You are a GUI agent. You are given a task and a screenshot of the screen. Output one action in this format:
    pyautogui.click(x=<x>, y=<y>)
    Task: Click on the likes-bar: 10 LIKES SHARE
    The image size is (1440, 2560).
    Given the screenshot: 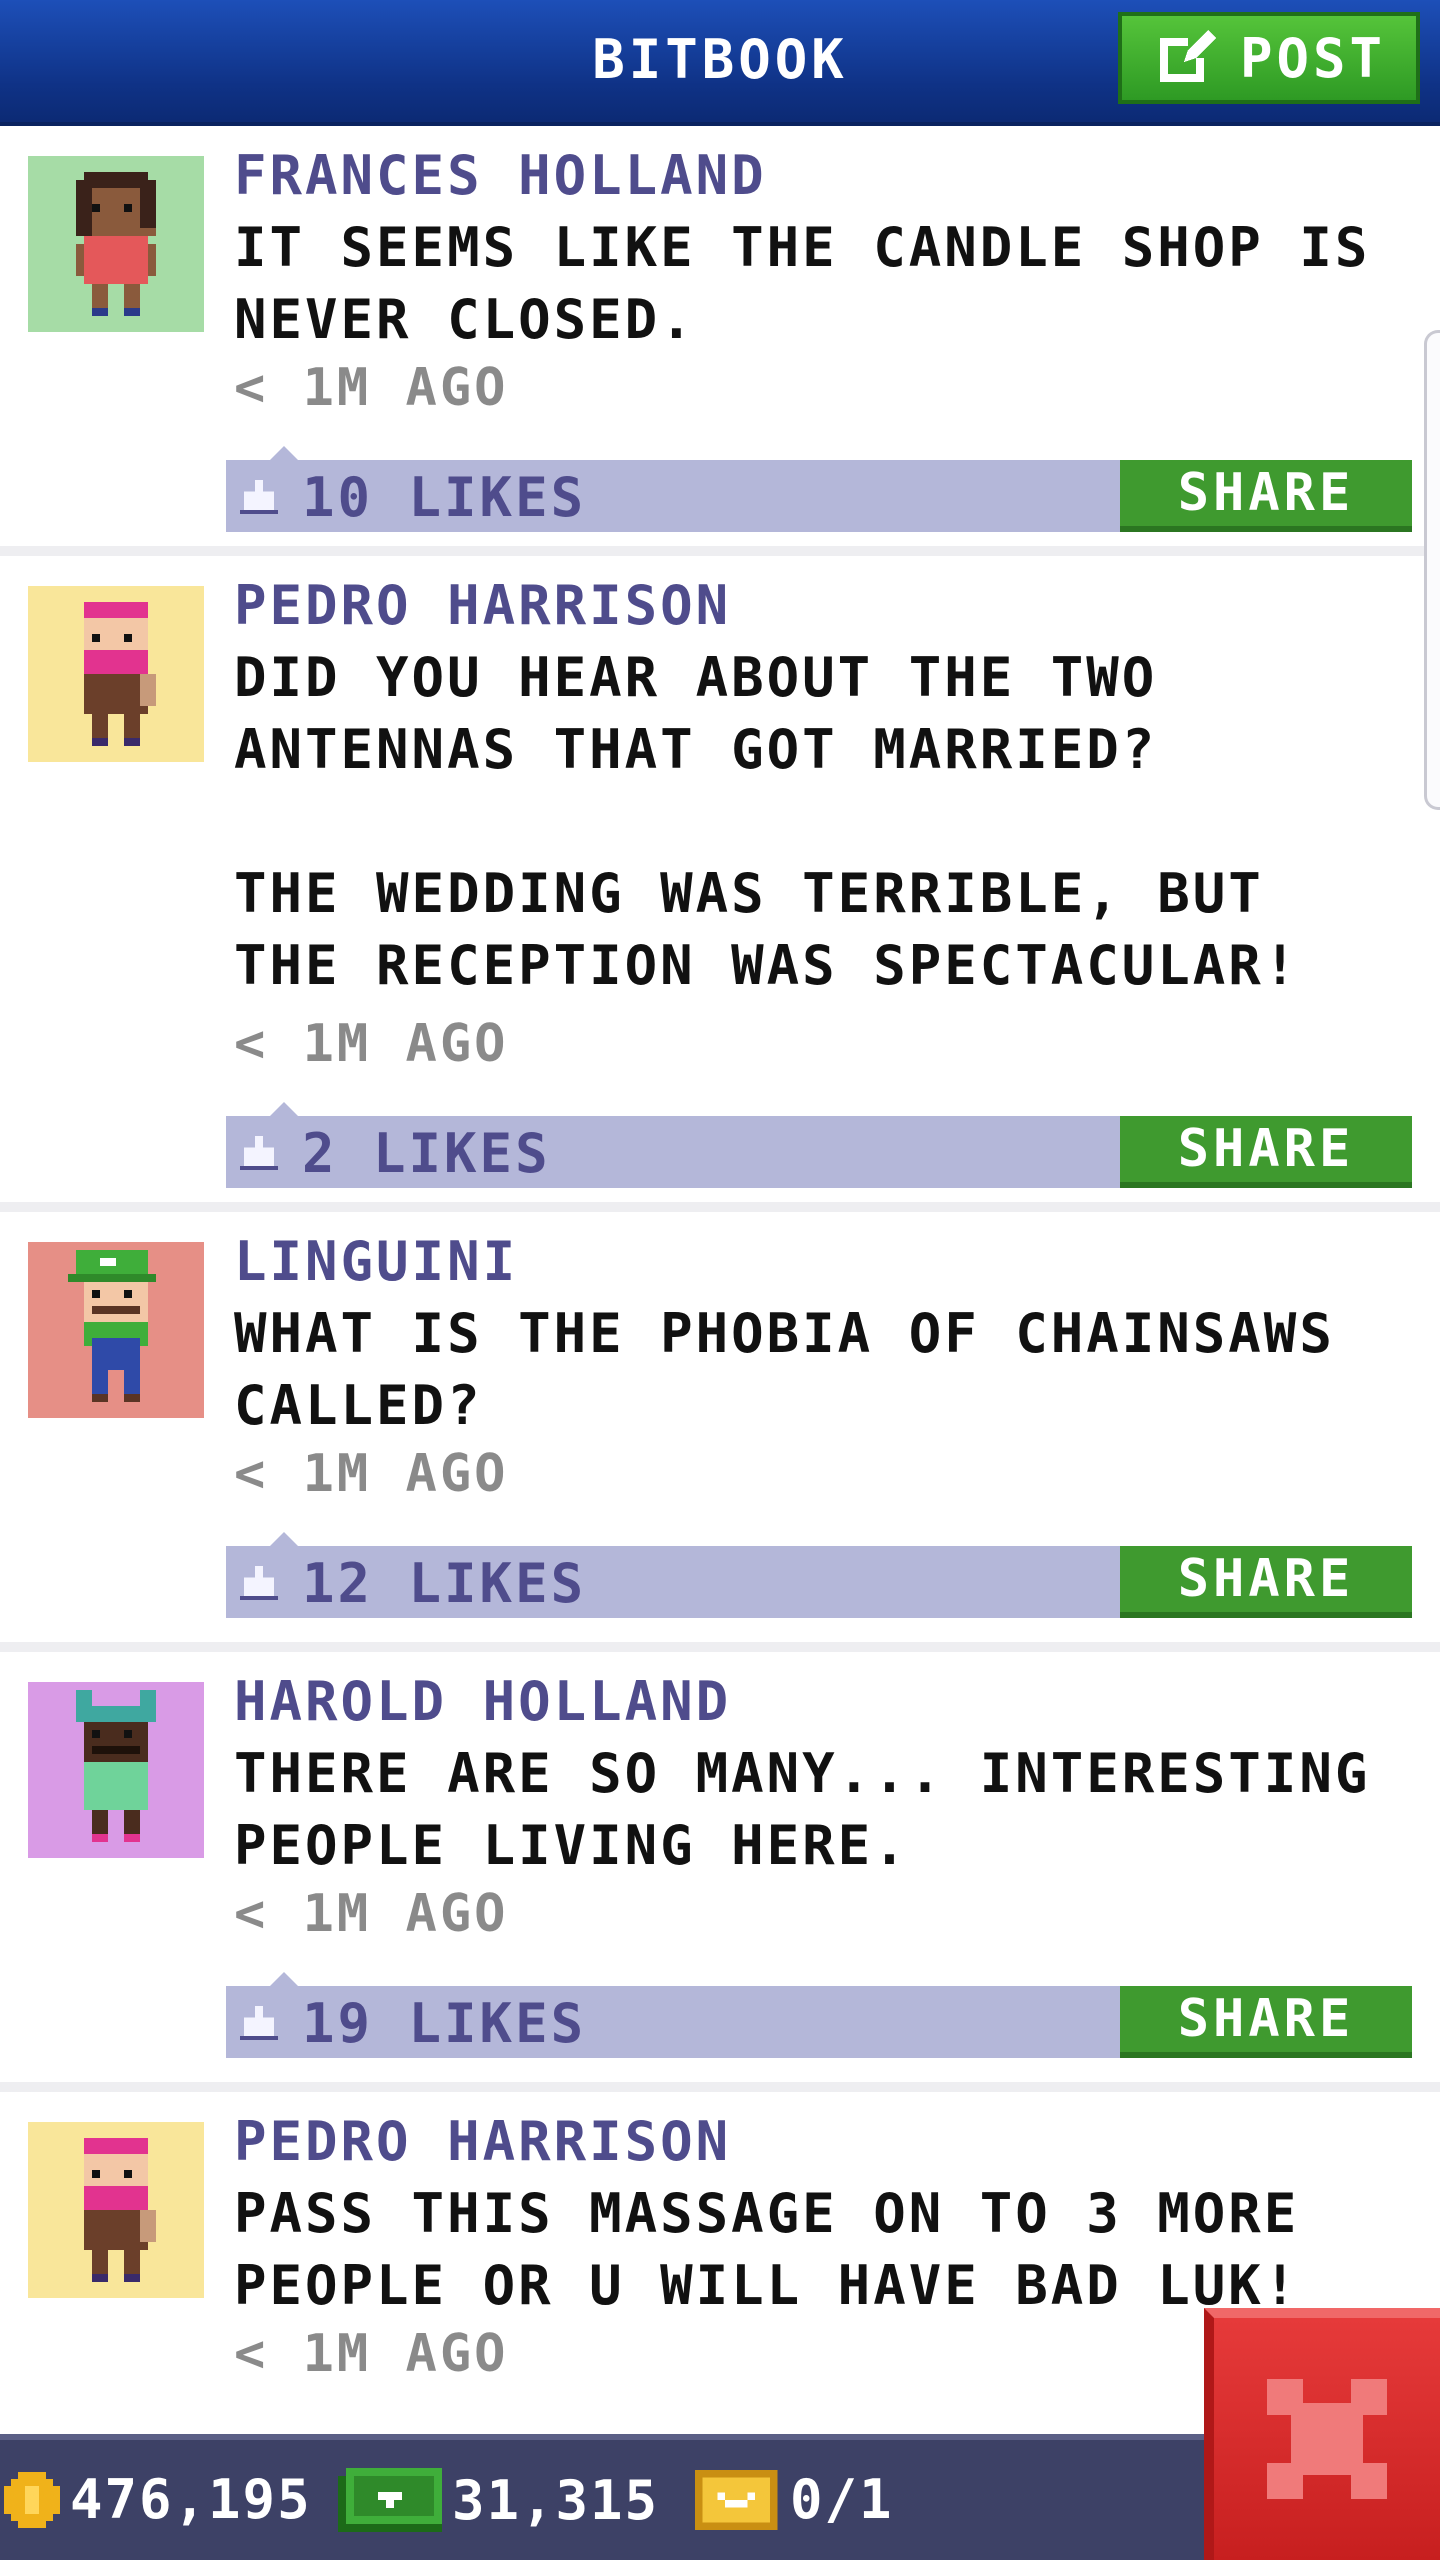 What is the action you would take?
    pyautogui.click(x=819, y=489)
    